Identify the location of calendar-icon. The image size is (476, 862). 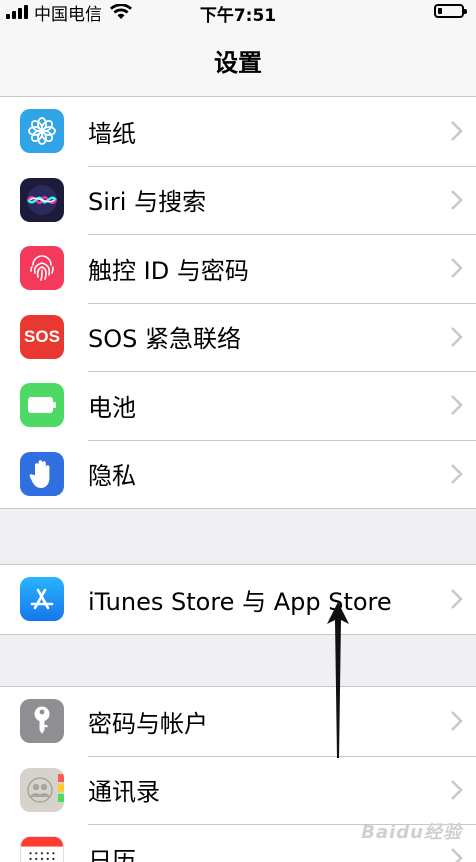
(42, 849).